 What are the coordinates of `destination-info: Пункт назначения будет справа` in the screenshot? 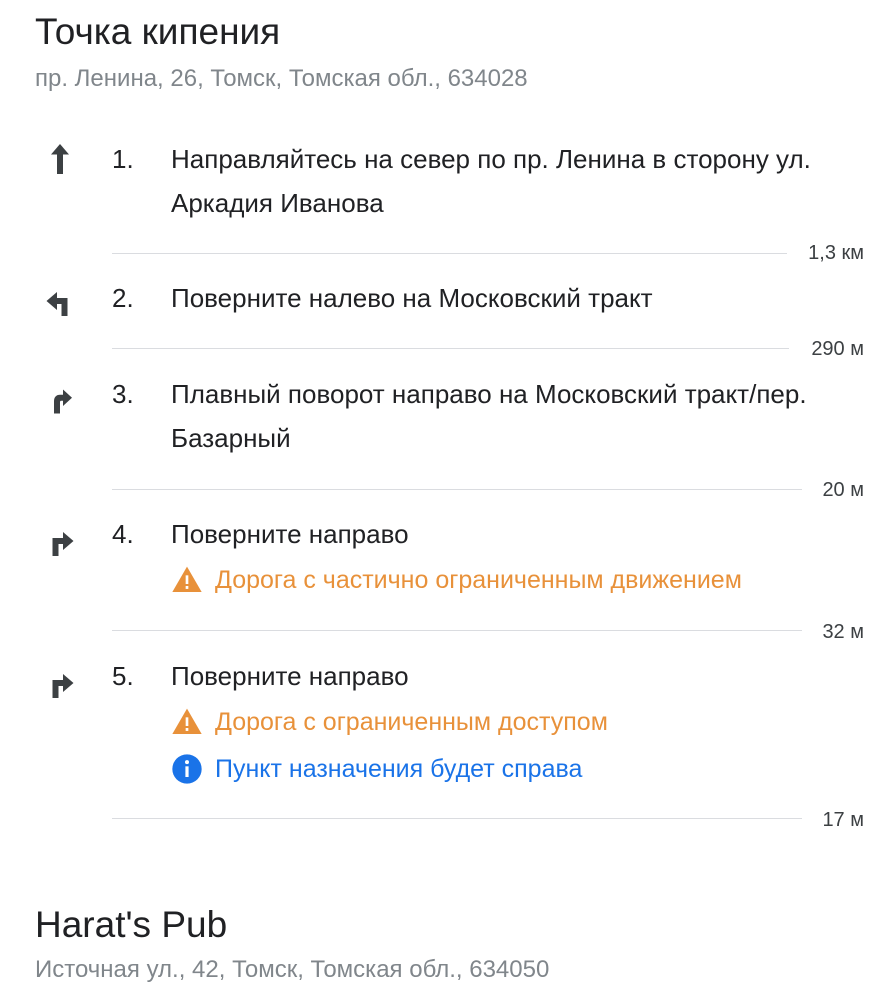 It's located at (376, 769).